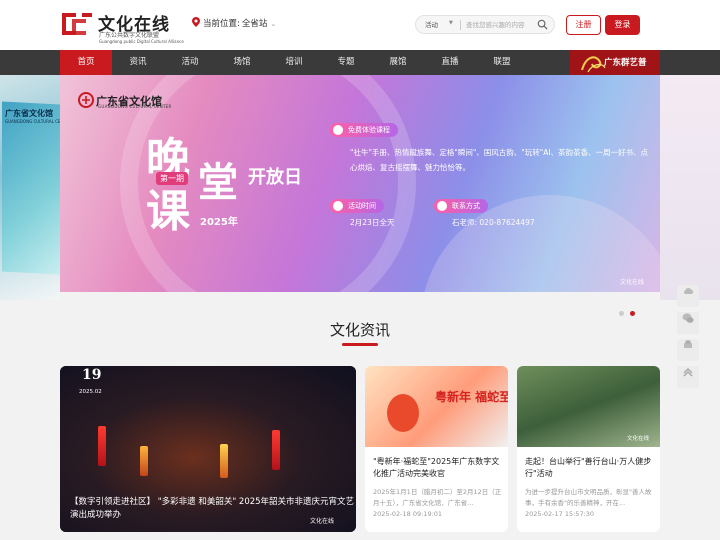 The height and width of the screenshot is (540, 720). Describe the element at coordinates (129, 35) in the screenshot. I see `logo-subtitle-cn: 广东公共数字文化联盟` at that location.